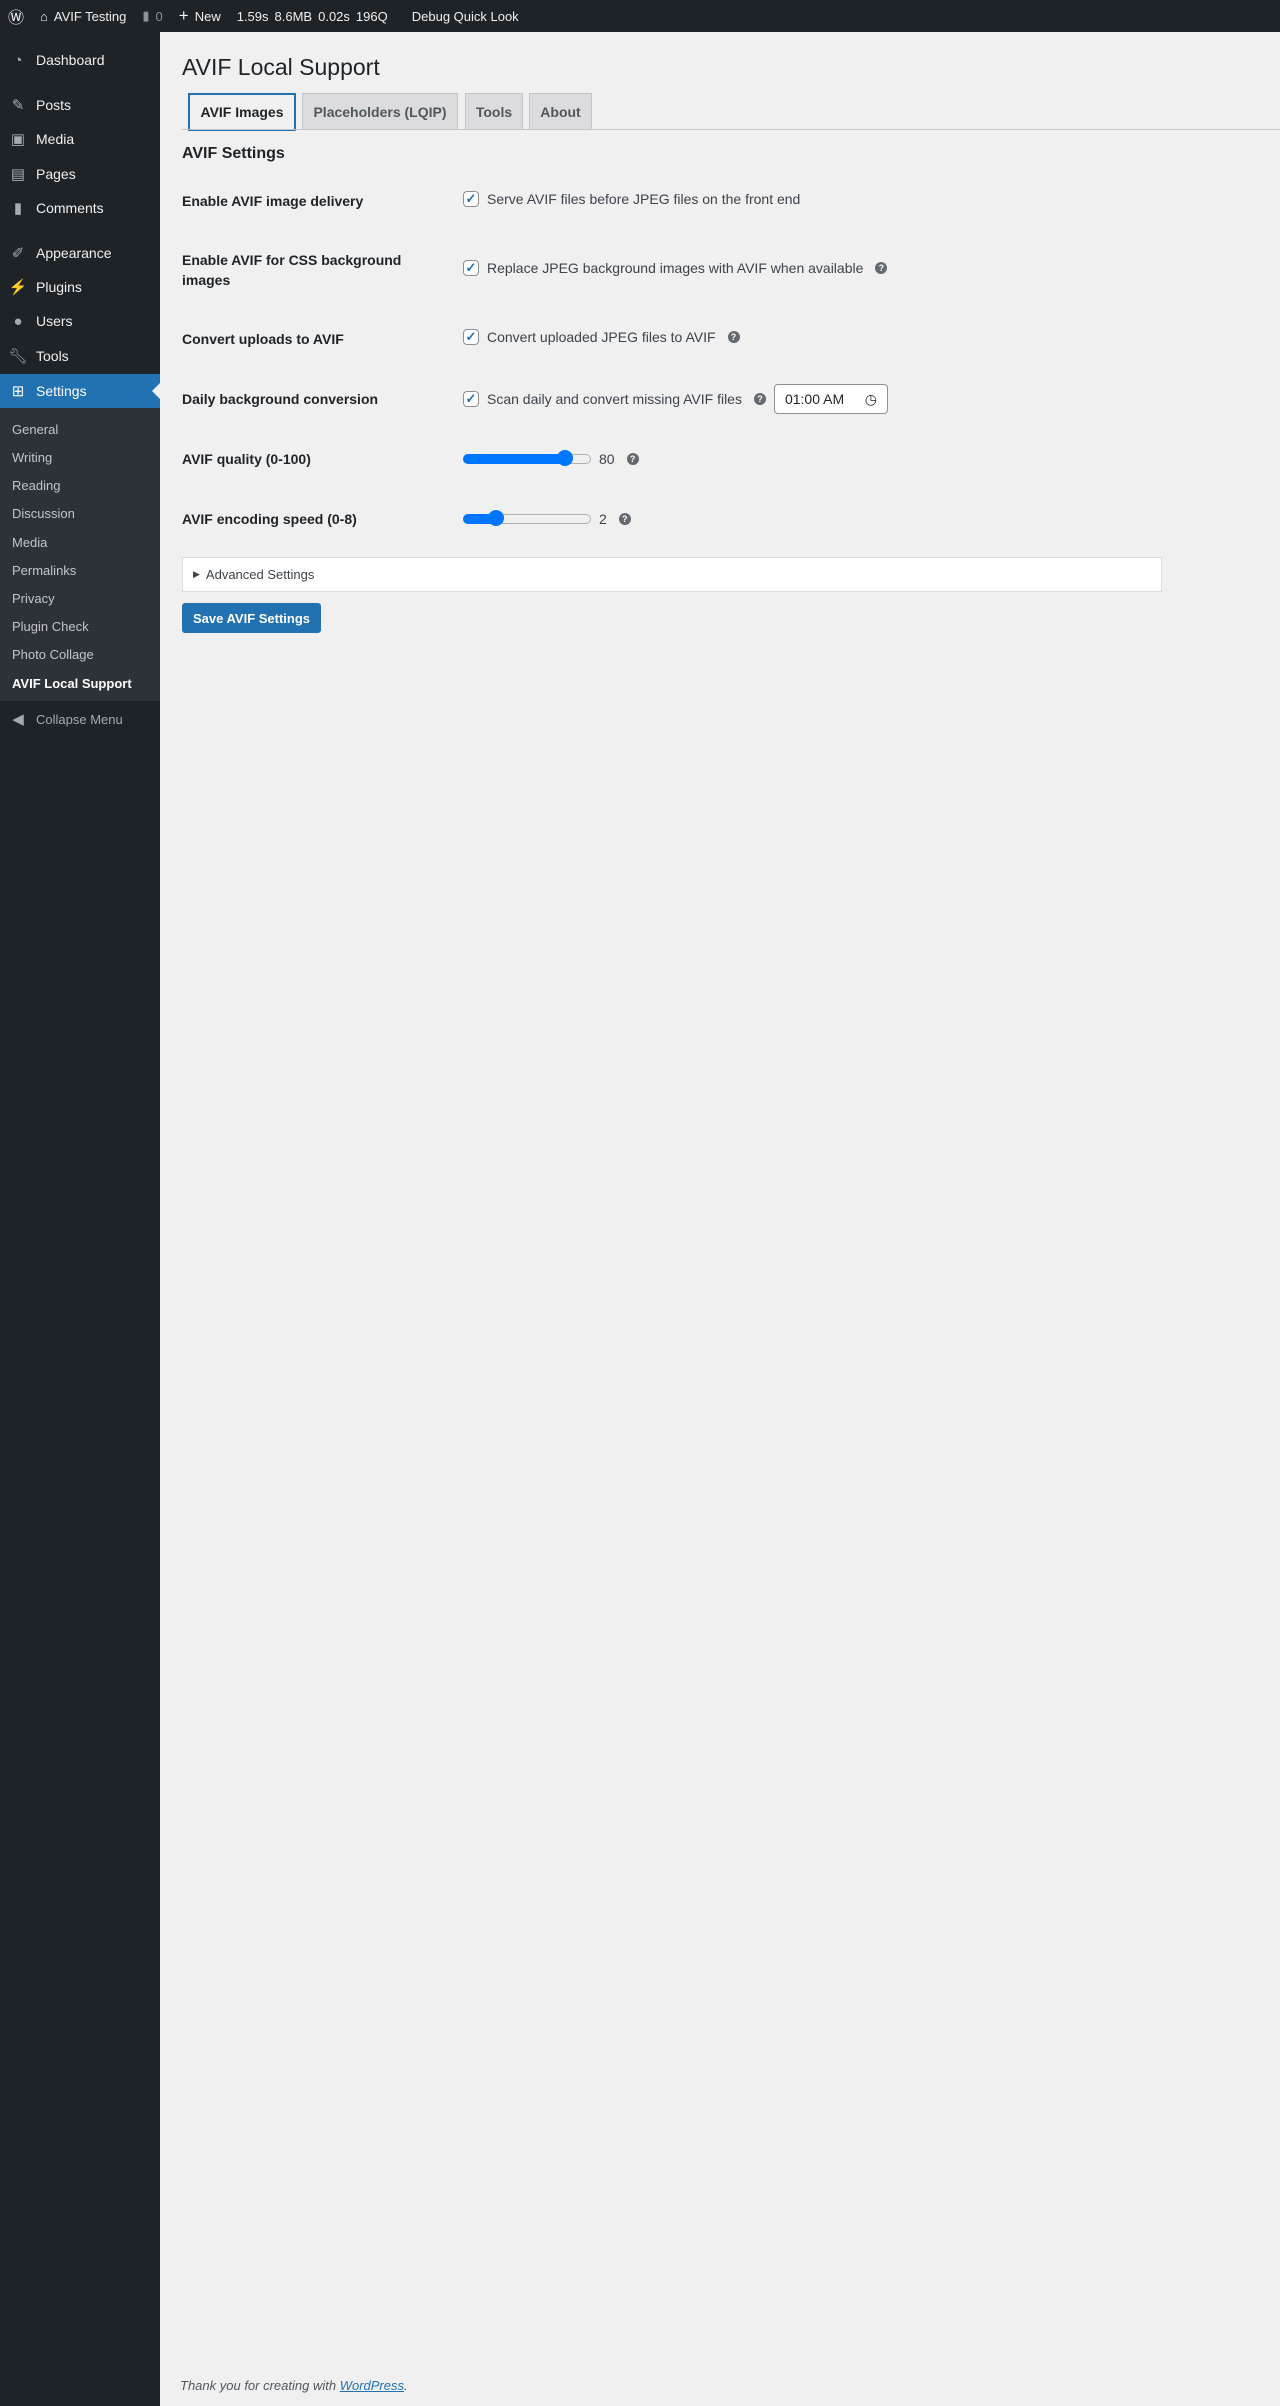 The height and width of the screenshot is (2406, 1280). What do you see at coordinates (372, 2385) in the screenshot?
I see `wordpress-link: WordPress` at bounding box center [372, 2385].